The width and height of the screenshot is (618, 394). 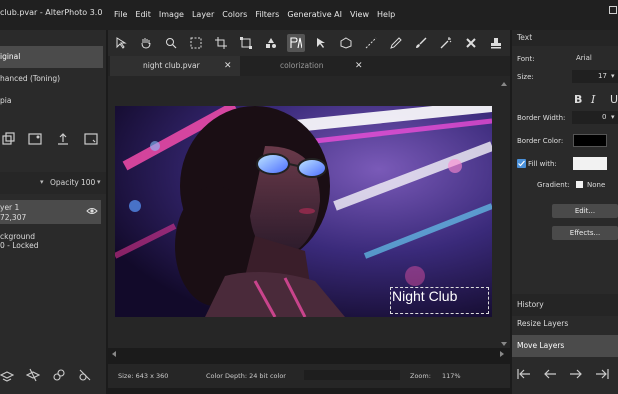 What do you see at coordinates (565, 346) in the screenshot?
I see `move-layers-item: Move Layers` at bounding box center [565, 346].